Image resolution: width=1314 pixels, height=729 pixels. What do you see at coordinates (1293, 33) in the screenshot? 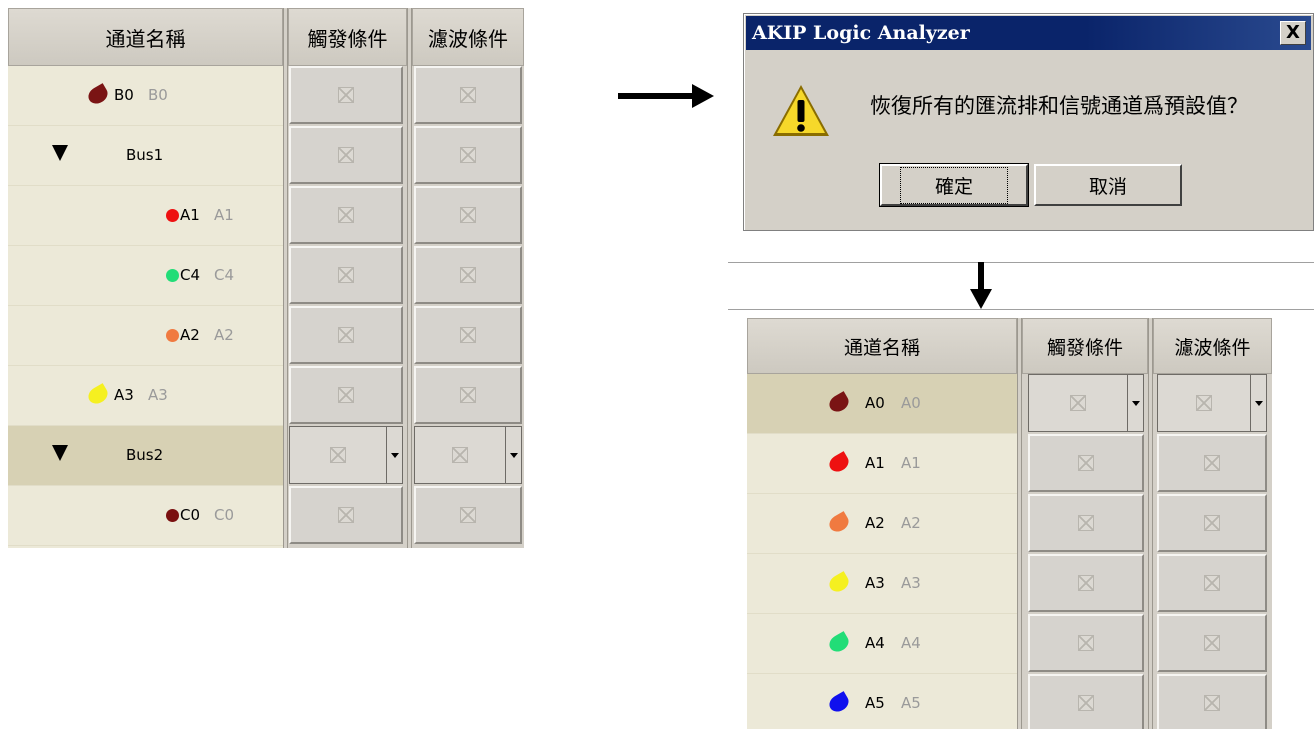
I see `close-button: X` at bounding box center [1293, 33].